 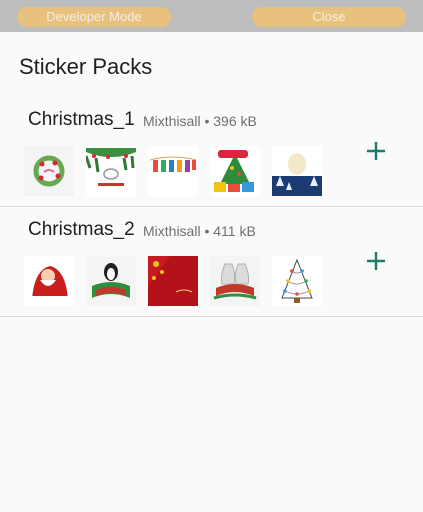 I want to click on top-bar: Developer Mode Close, so click(x=211, y=16).